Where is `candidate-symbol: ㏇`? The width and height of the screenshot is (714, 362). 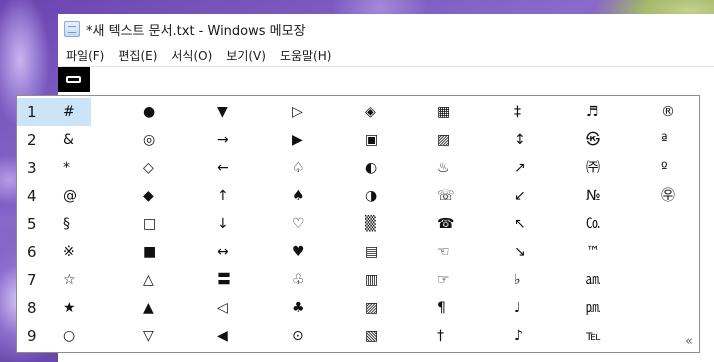 candidate-symbol: ㏇ is located at coordinates (606, 224).